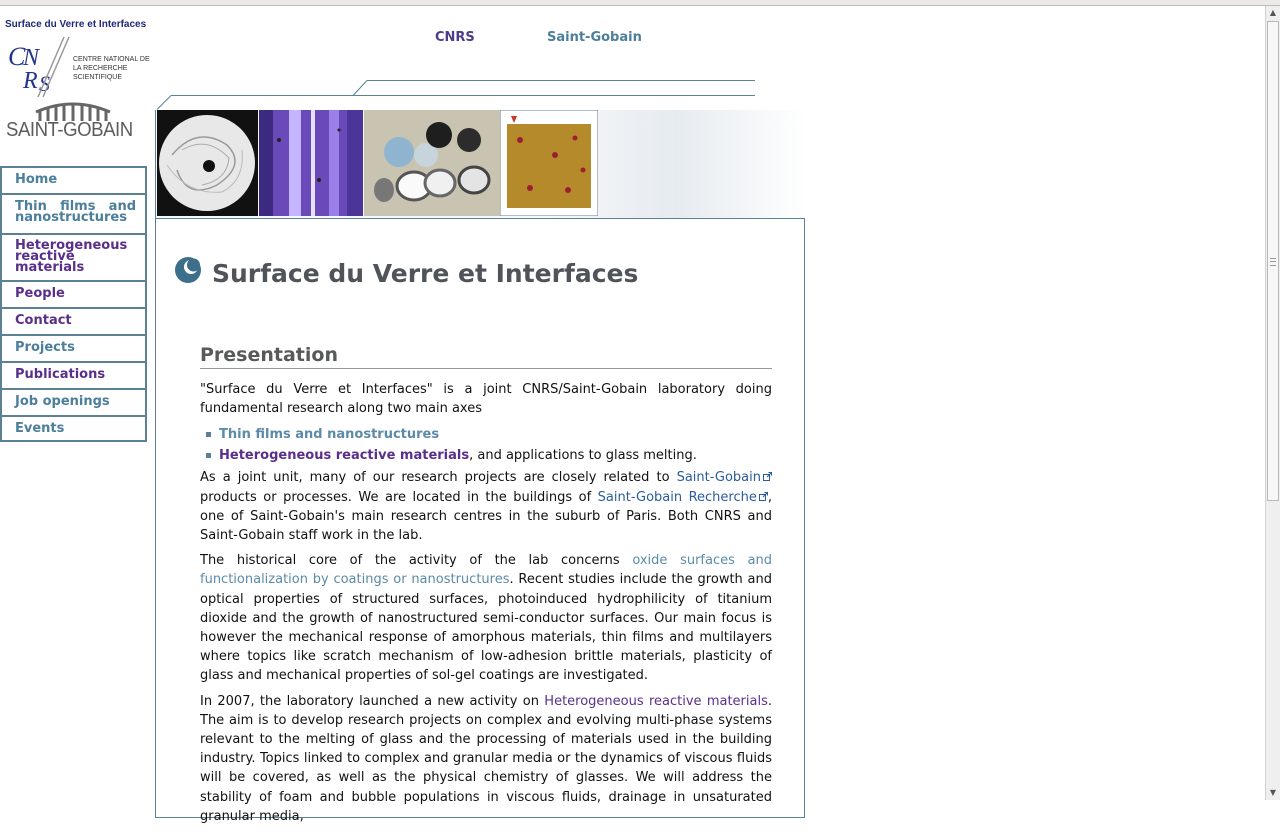 The width and height of the screenshot is (1280, 832). Describe the element at coordinates (719, 477) in the screenshot. I see `saint-gobain-external-link: Saint-Gobain` at that location.